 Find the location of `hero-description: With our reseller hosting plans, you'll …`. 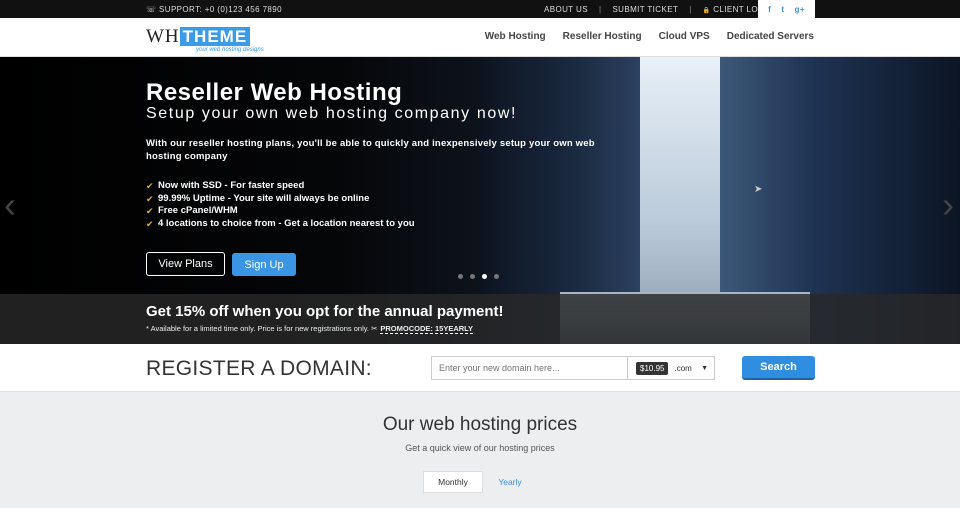

hero-description: With our reseller hosting plans, you'll … is located at coordinates (370, 150).